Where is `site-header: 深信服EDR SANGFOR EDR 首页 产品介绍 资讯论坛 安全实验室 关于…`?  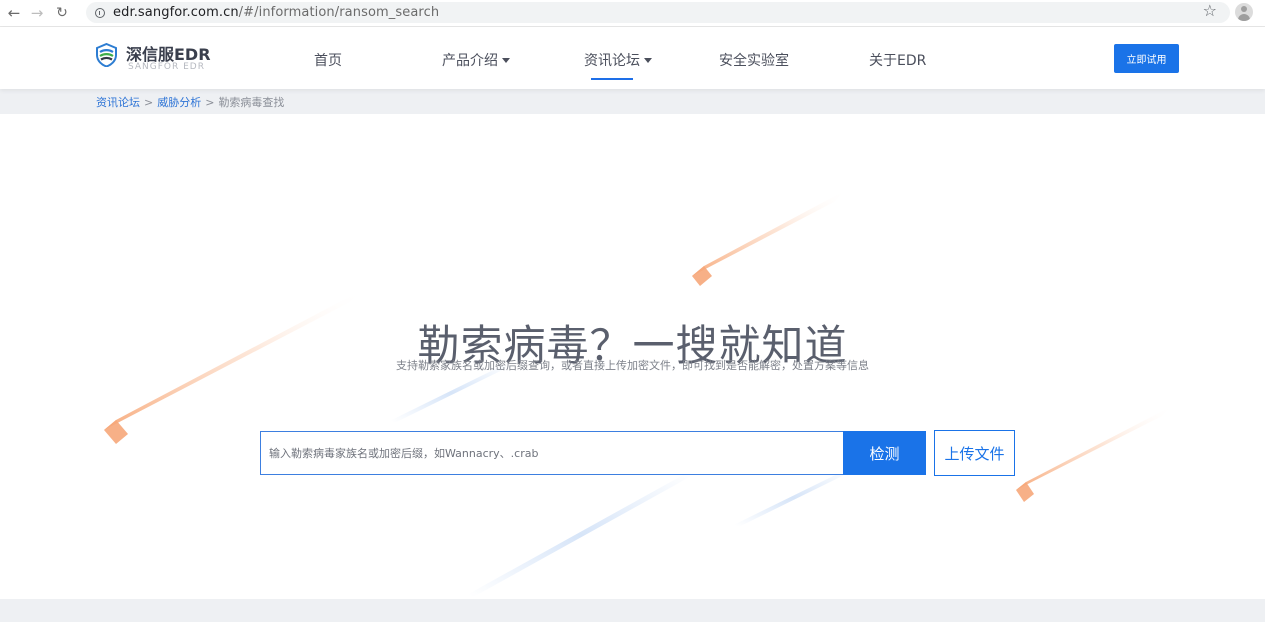
site-header: 深信服EDR SANGFOR EDR 首页 产品介绍 资讯论坛 安全实验室 关于… is located at coordinates (632, 58).